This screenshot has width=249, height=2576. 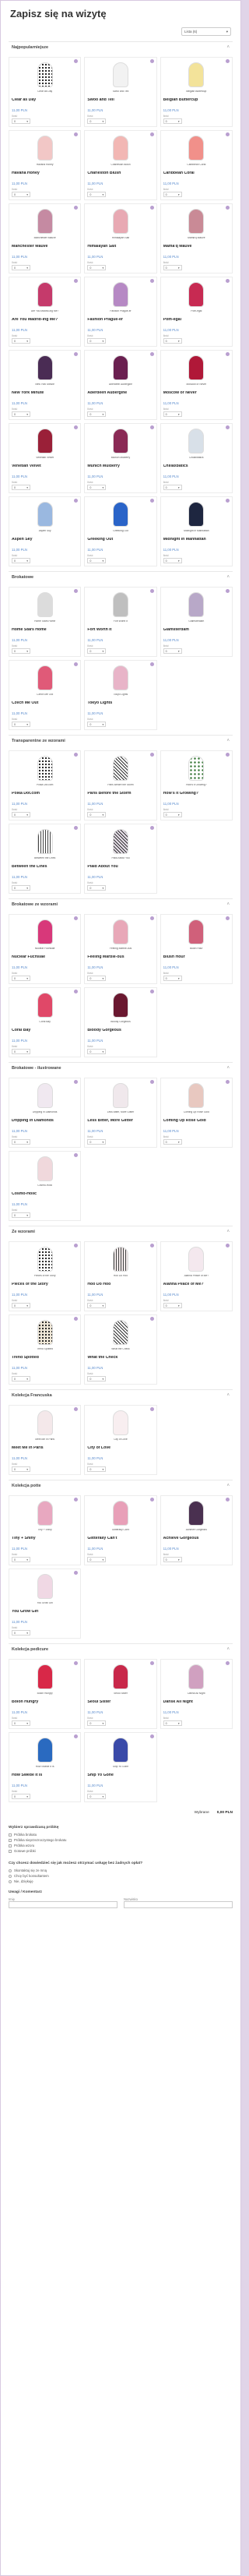 What do you see at coordinates (121, 1394) in the screenshot?
I see `section-header: Kolekcja Francuska ˄` at bounding box center [121, 1394].